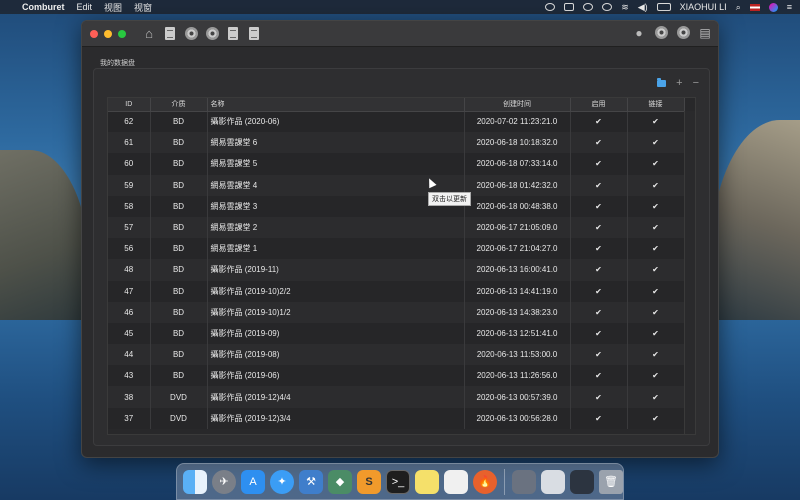 The height and width of the screenshot is (500, 800). I want to click on launchpad-icon: ✈, so click(224, 481).